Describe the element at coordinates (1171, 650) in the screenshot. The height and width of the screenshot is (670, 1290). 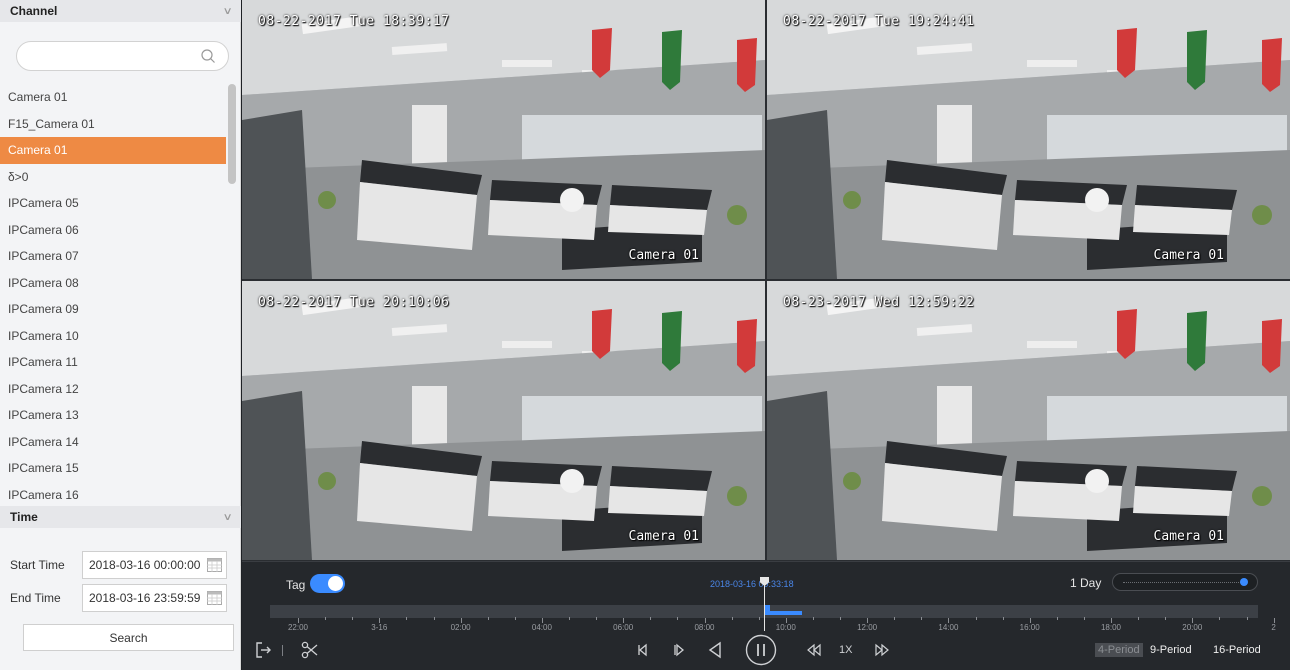
I see `period-9-button: 9-Period` at that location.